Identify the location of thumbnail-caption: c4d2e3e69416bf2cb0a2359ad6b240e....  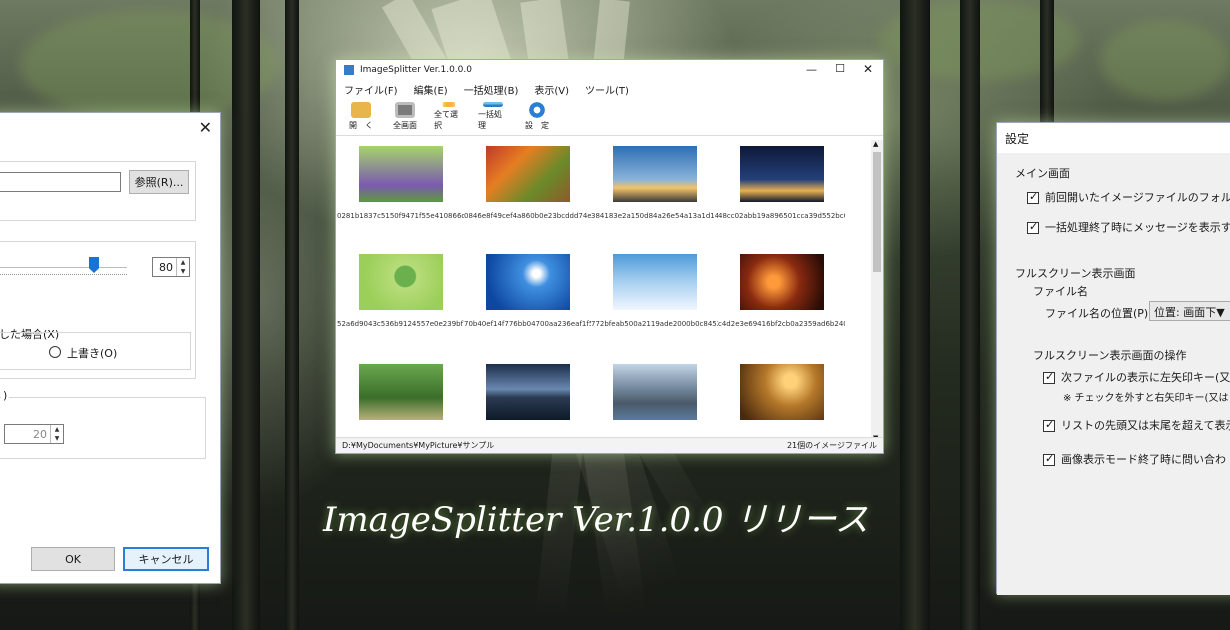
(781, 324).